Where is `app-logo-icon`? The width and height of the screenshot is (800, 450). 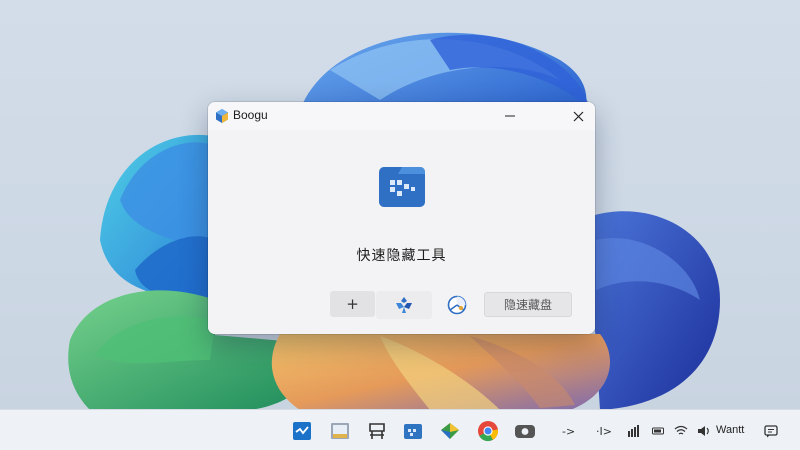
app-logo-icon is located at coordinates (402, 187).